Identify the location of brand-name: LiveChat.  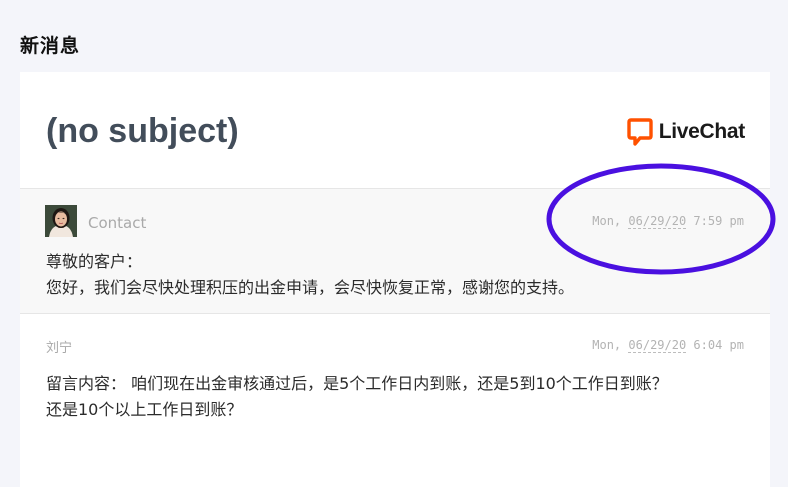
(702, 131).